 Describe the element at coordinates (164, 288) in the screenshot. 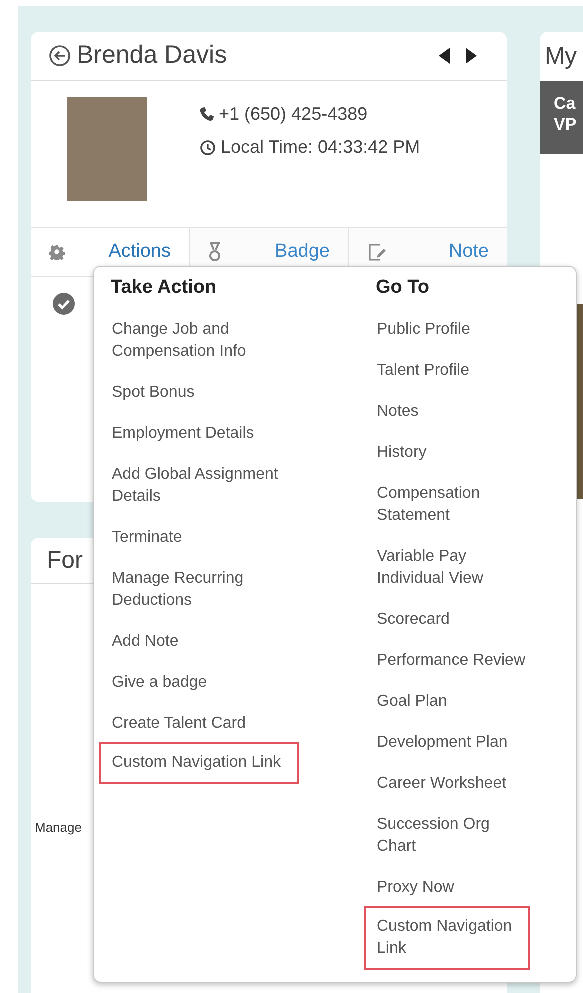

I see `menu-heading: Take Action` at that location.